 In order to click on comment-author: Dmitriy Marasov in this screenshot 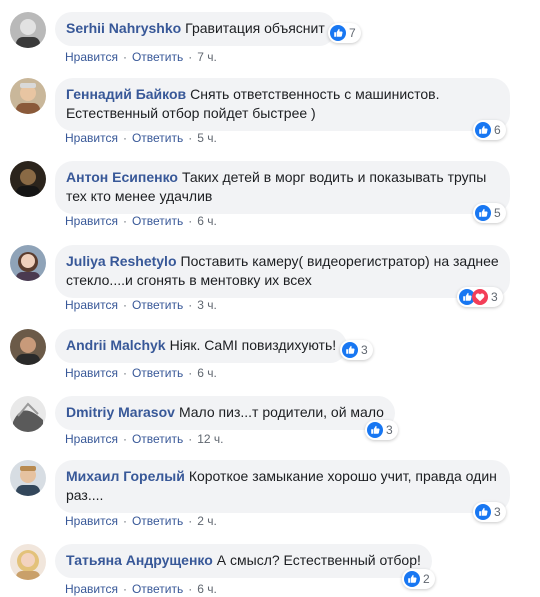, I will do `click(120, 412)`.